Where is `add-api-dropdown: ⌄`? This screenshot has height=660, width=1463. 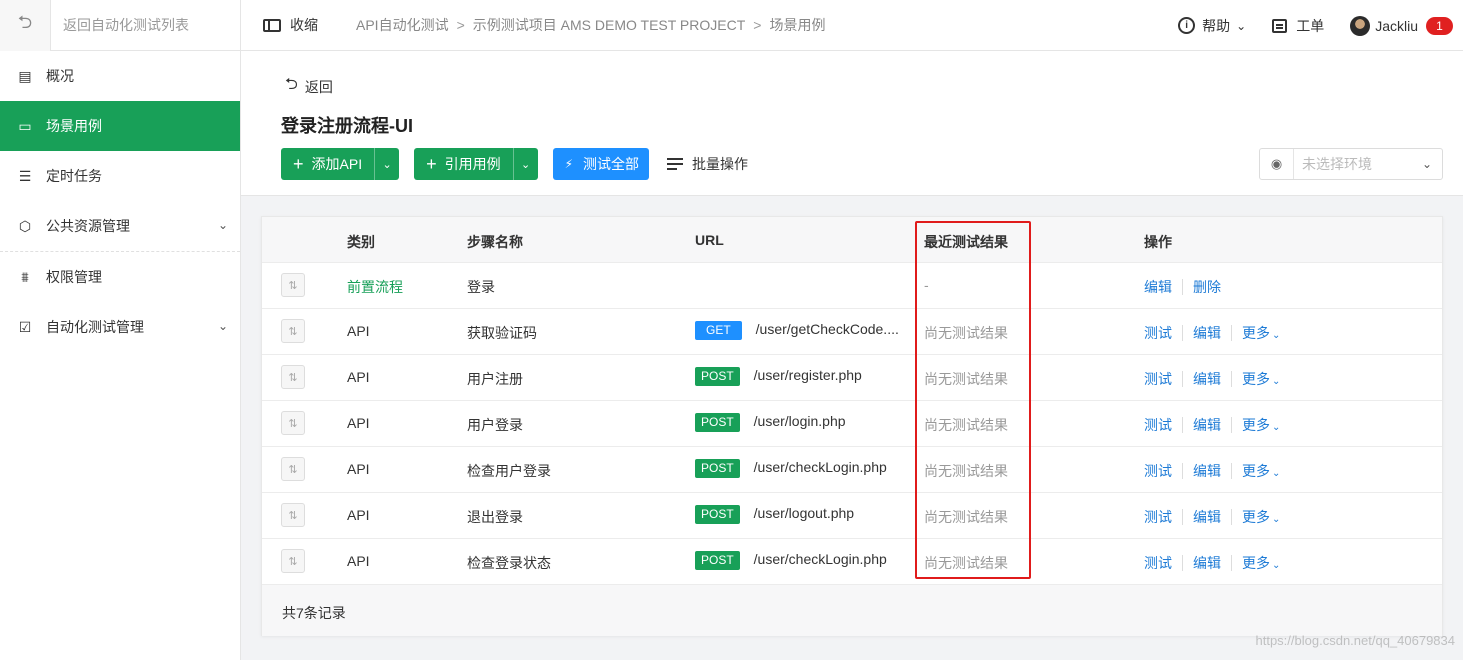 add-api-dropdown: ⌄ is located at coordinates (386, 164).